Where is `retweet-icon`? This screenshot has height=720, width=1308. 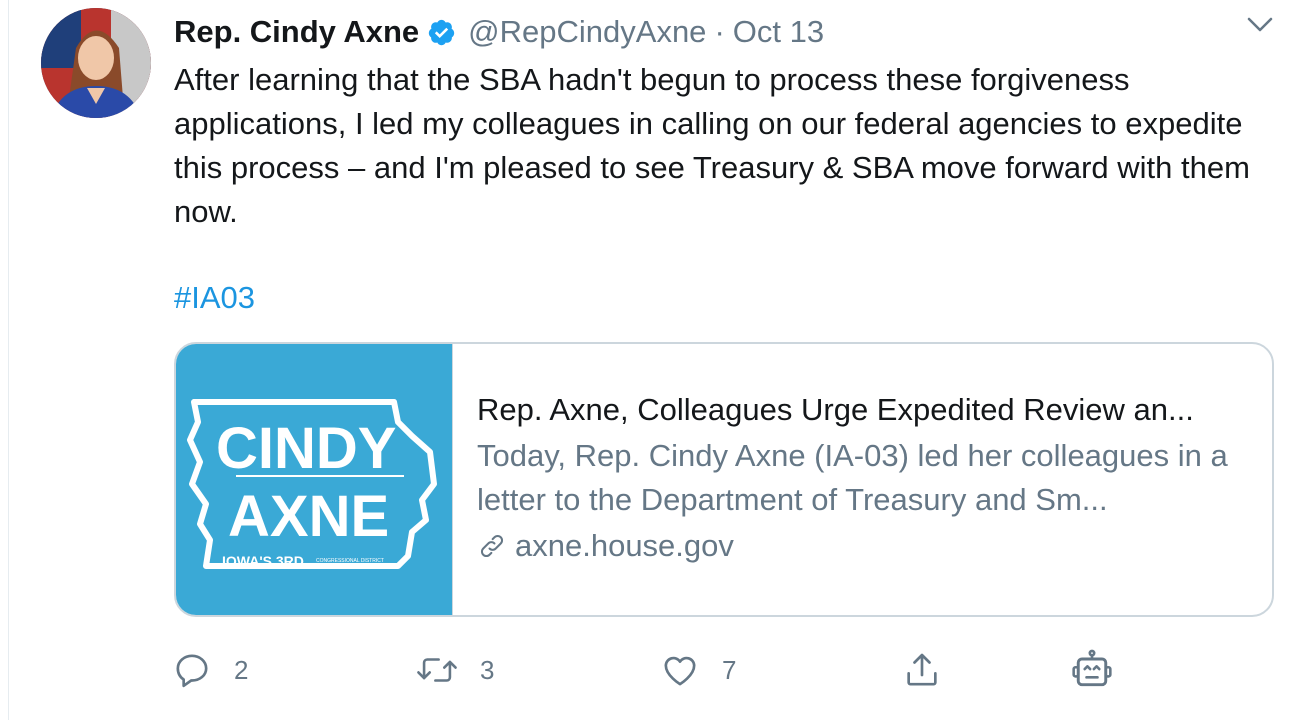 retweet-icon is located at coordinates (437, 670).